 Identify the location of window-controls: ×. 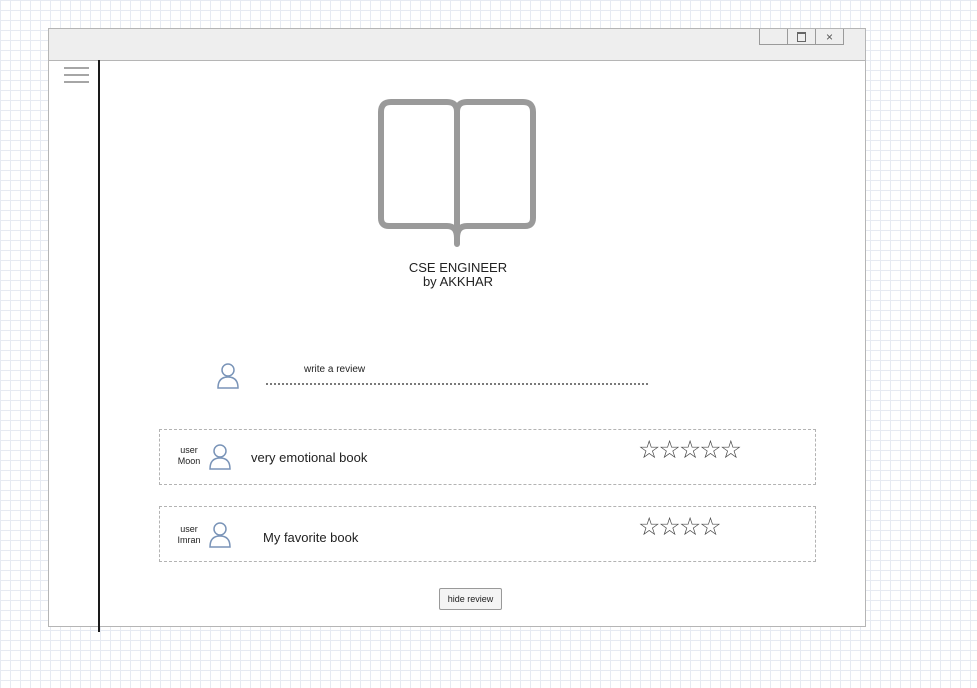
(801, 37).